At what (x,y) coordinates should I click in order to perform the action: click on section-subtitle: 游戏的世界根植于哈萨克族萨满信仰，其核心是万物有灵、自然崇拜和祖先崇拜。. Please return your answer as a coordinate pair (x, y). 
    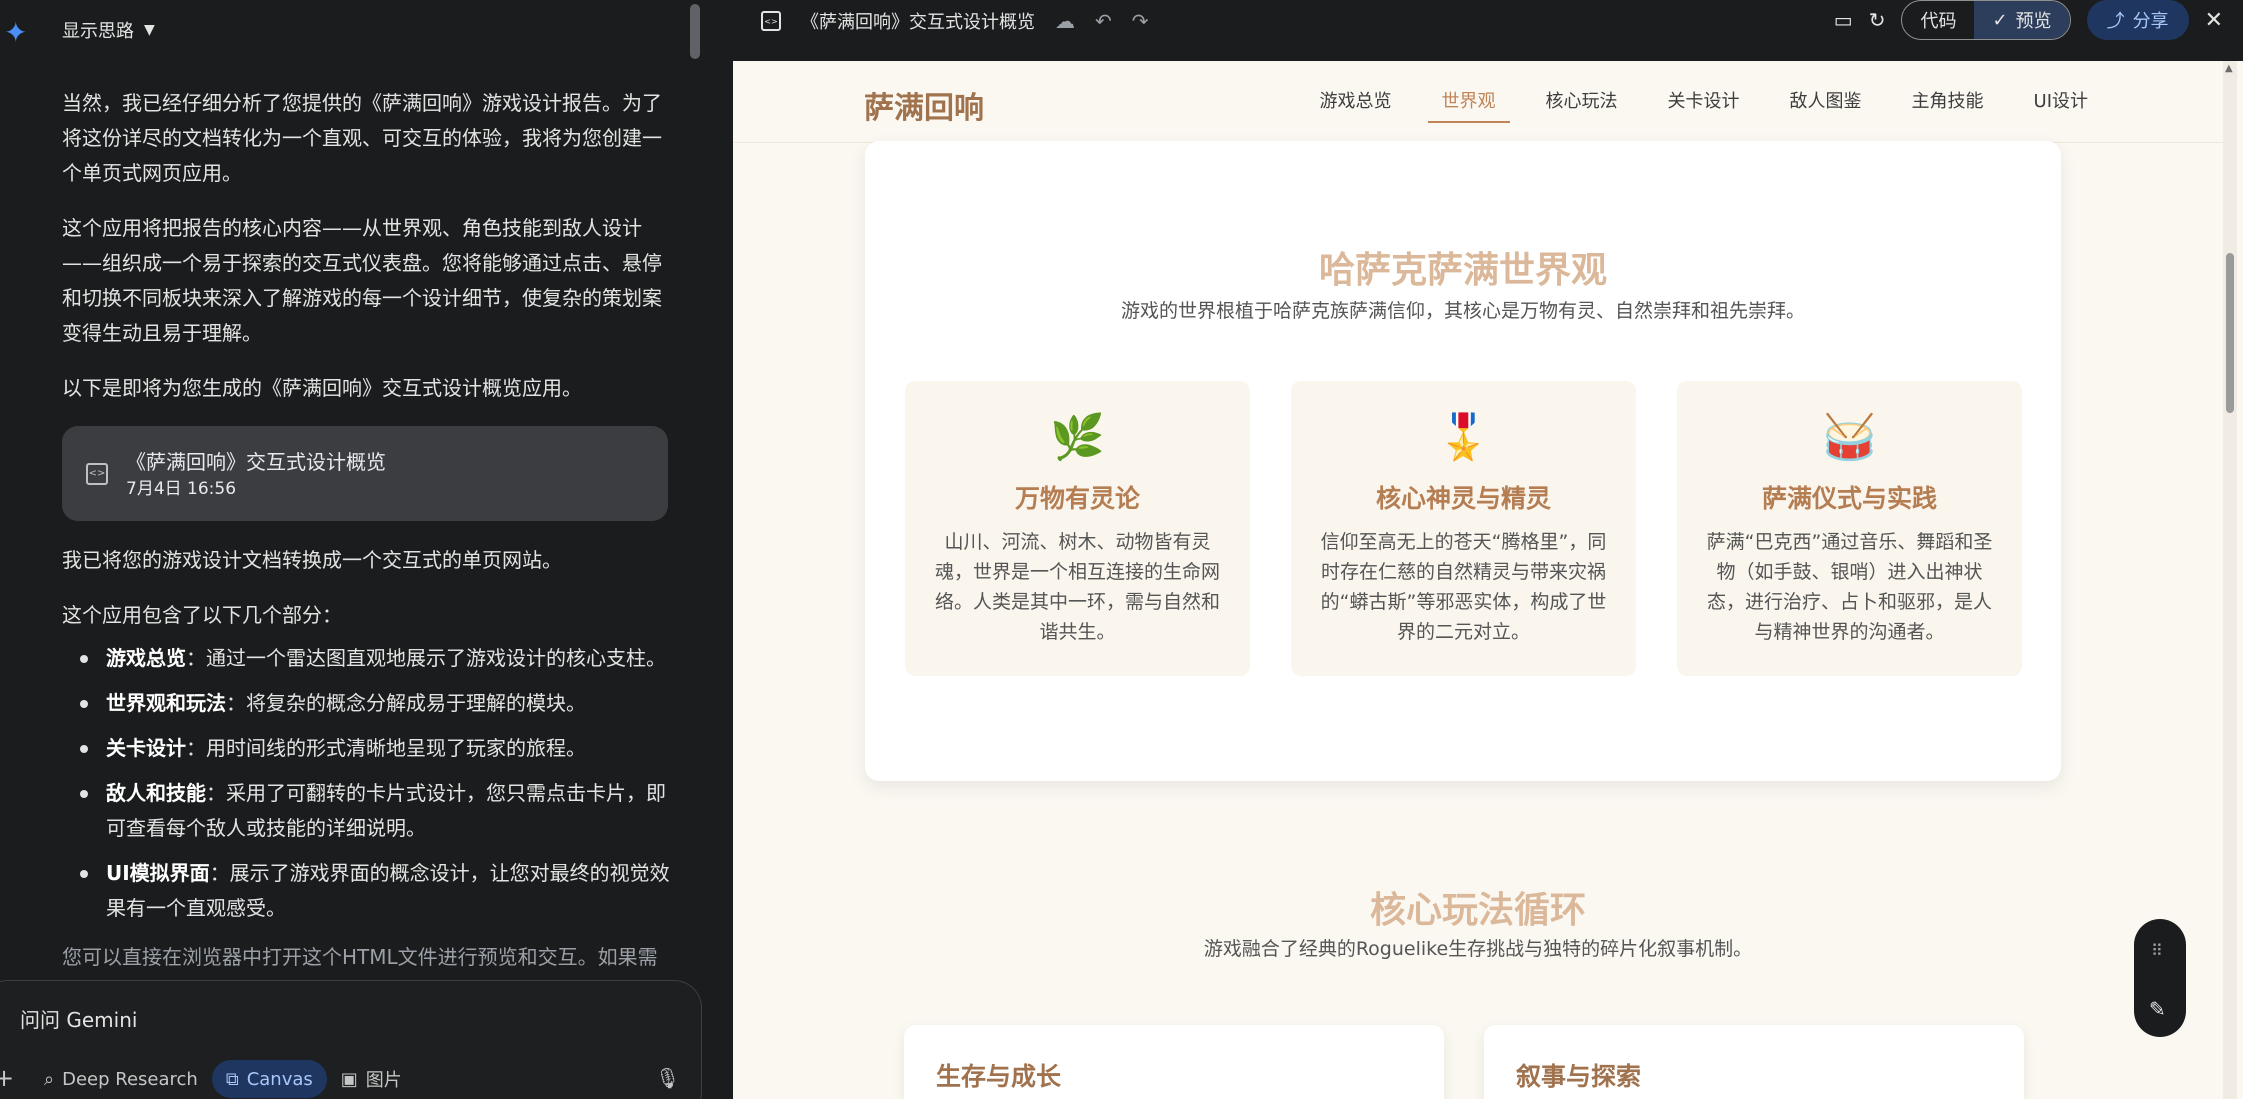
    Looking at the image, I should click on (1462, 311).